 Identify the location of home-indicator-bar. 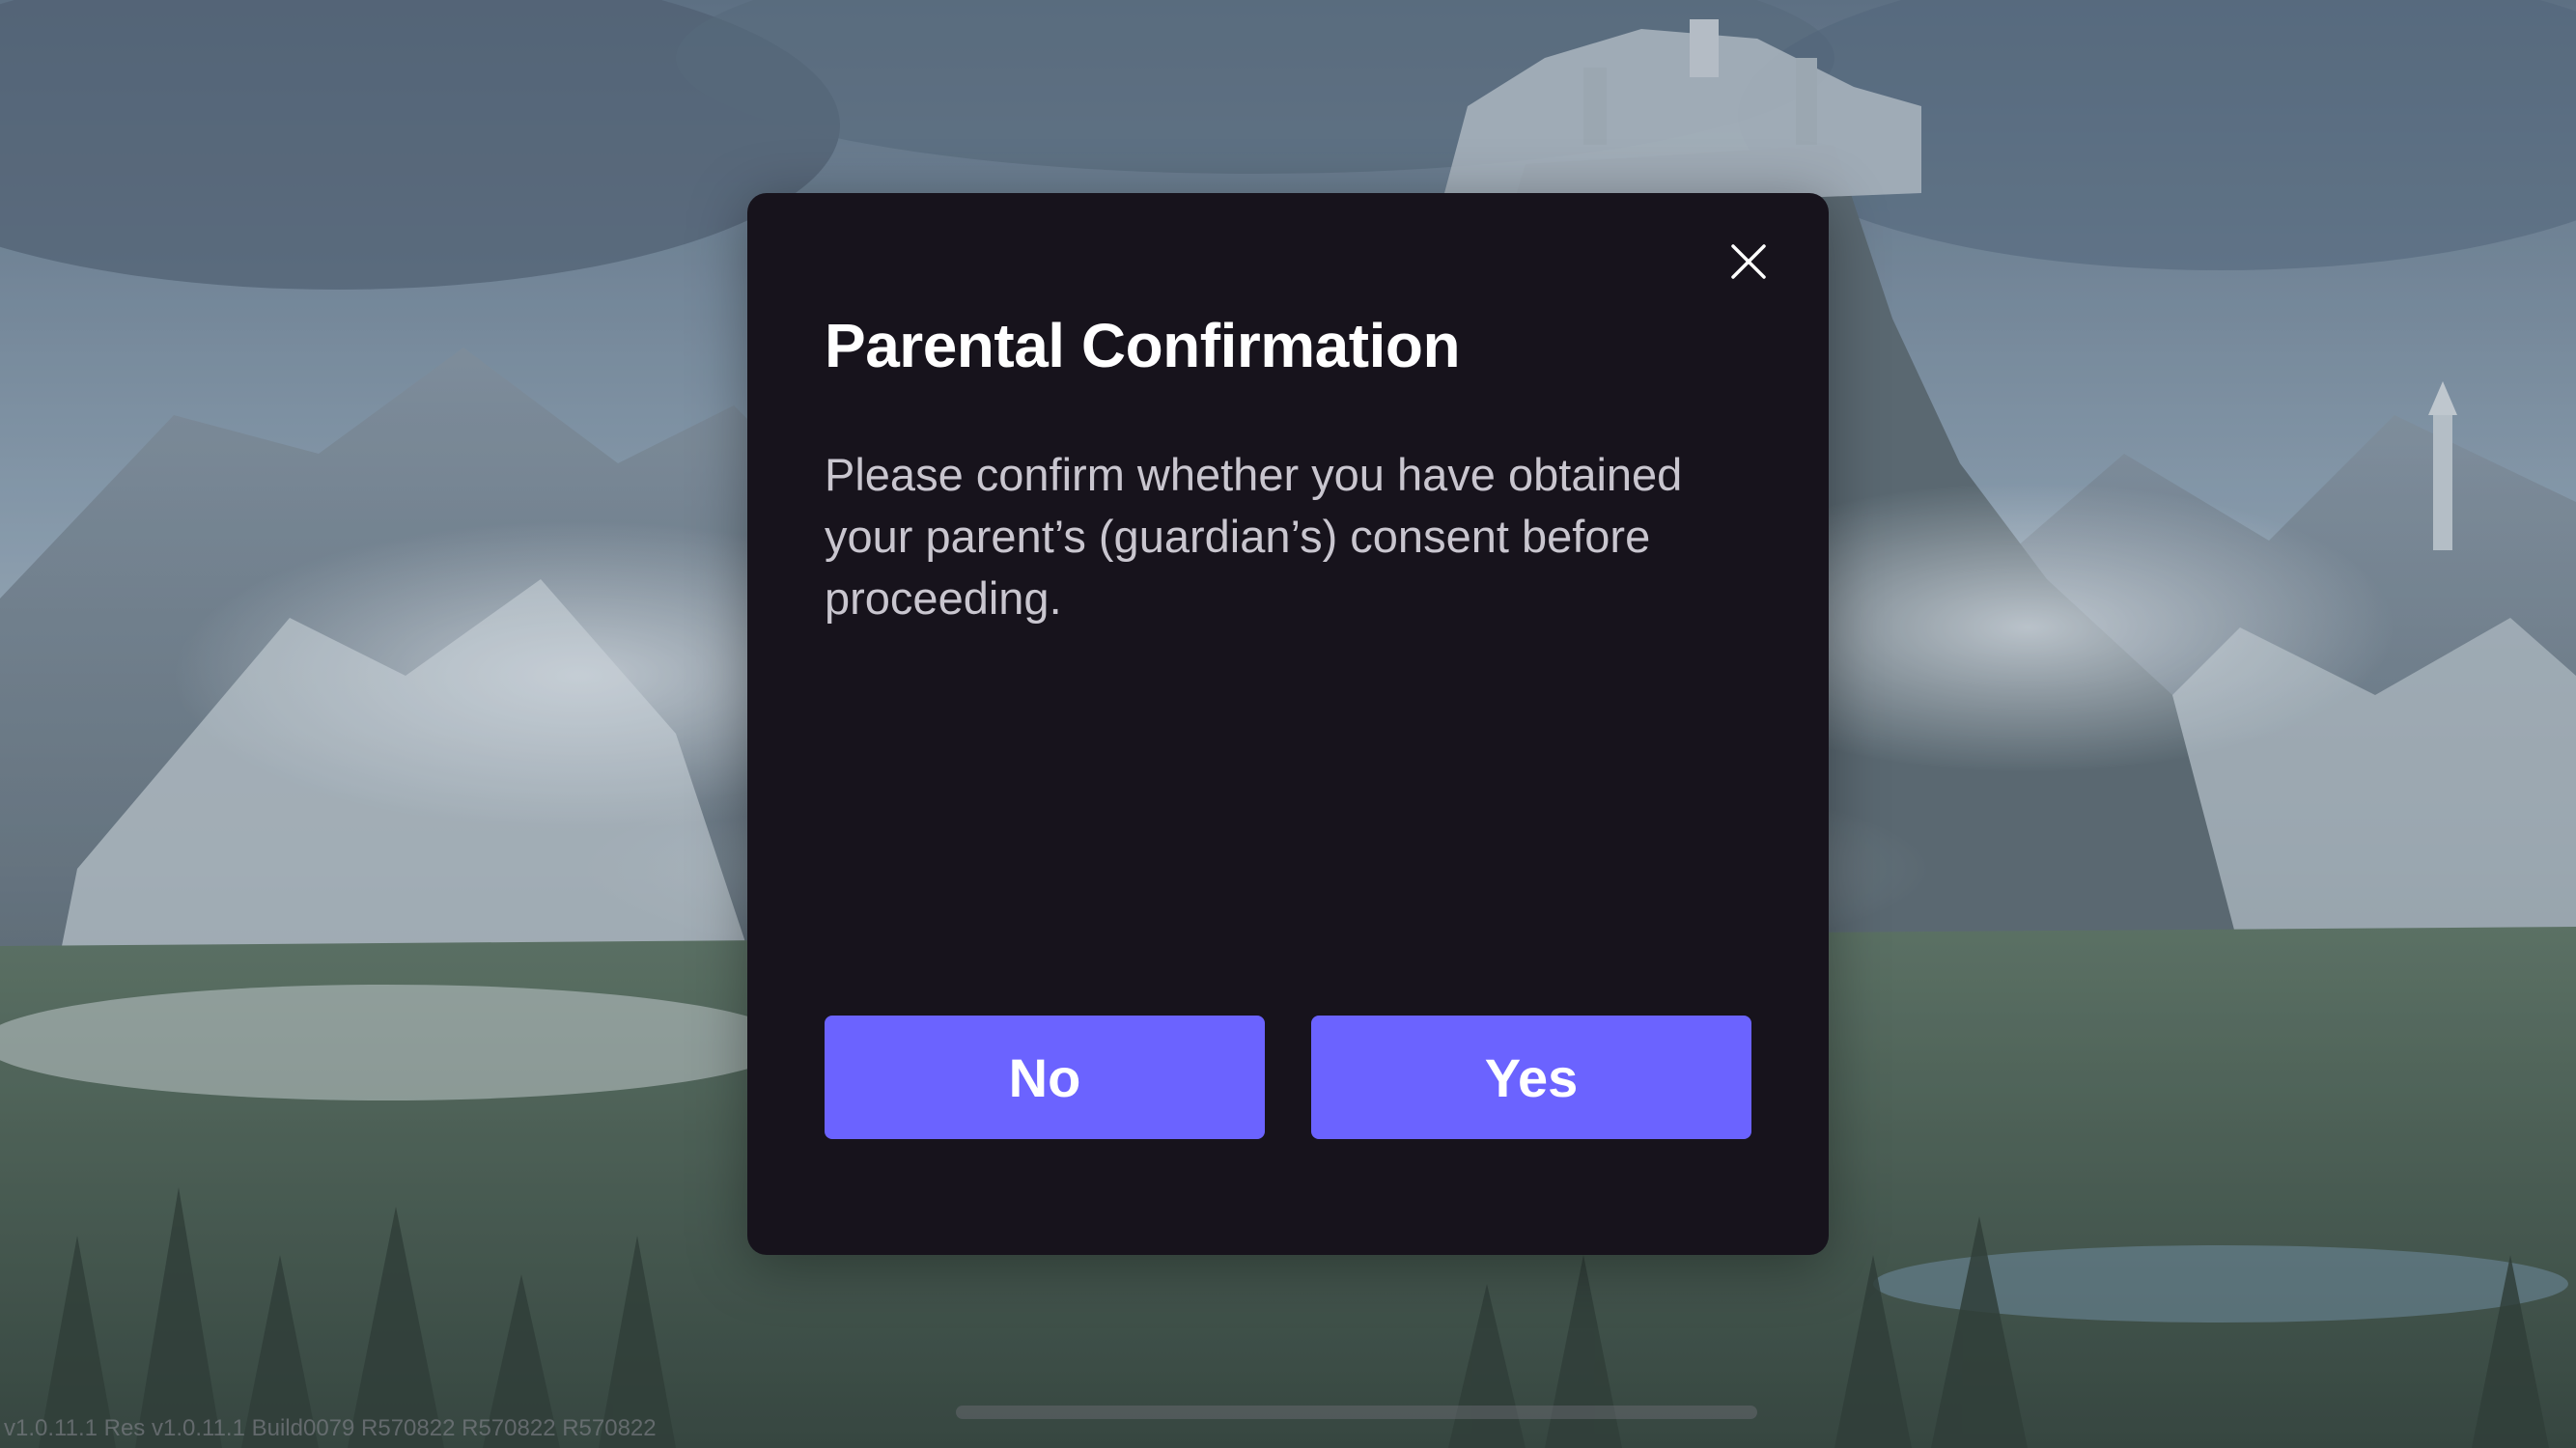
(1357, 1413).